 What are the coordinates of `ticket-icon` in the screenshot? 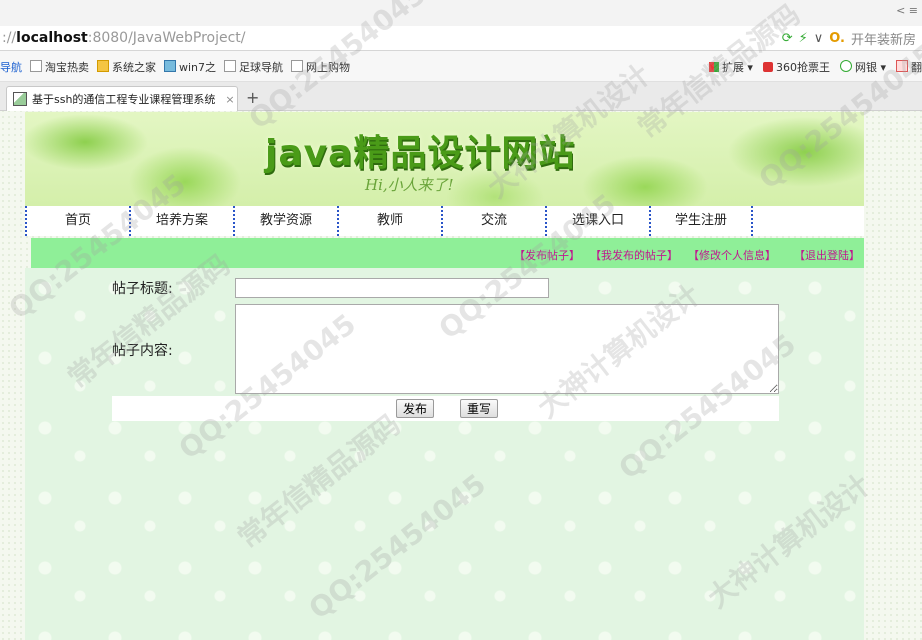 It's located at (767, 67).